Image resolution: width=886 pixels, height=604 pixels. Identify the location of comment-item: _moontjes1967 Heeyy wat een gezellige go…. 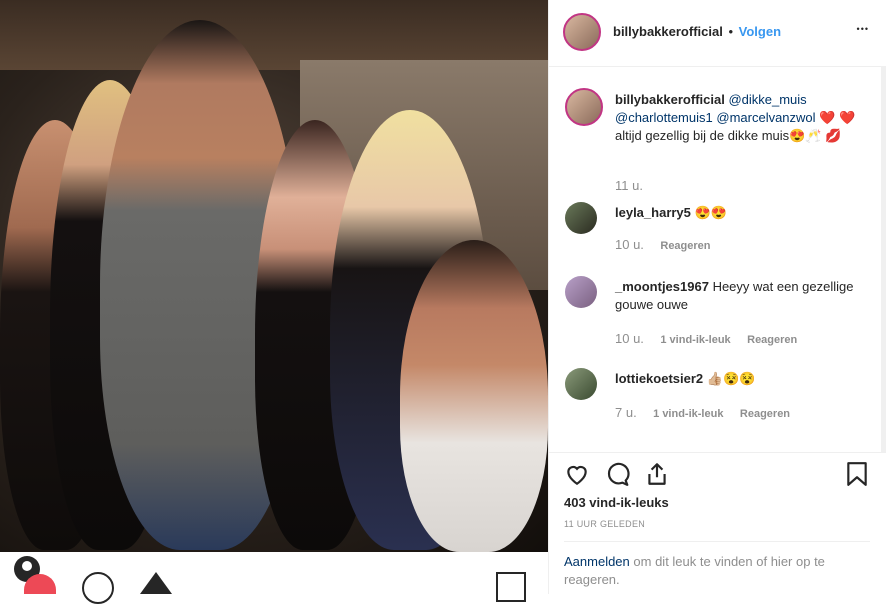
(721, 311).